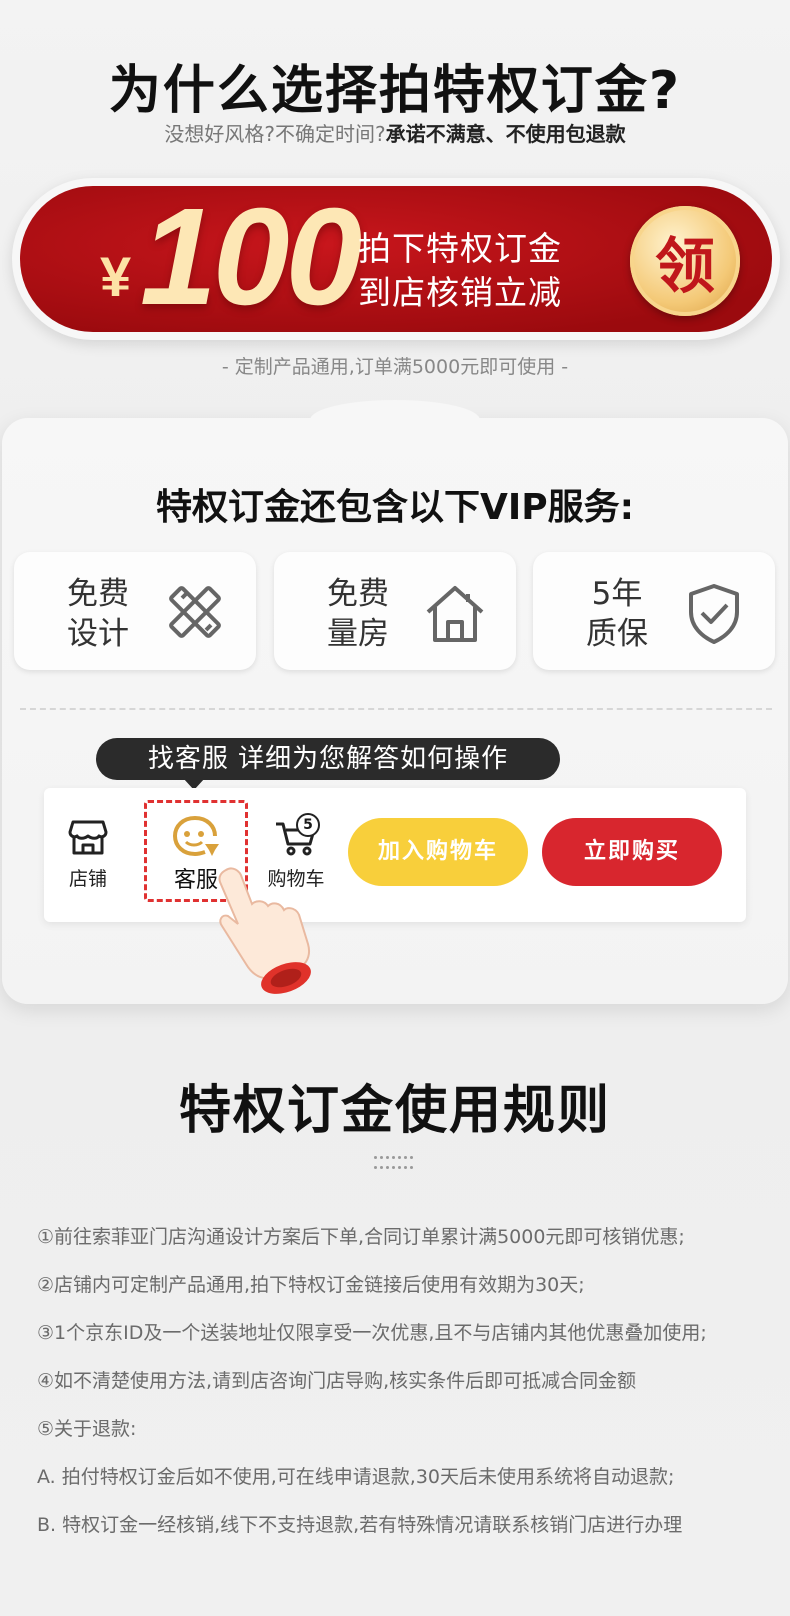 The width and height of the screenshot is (790, 1616). What do you see at coordinates (632, 852) in the screenshot?
I see `buy-now-button: 立即购买` at bounding box center [632, 852].